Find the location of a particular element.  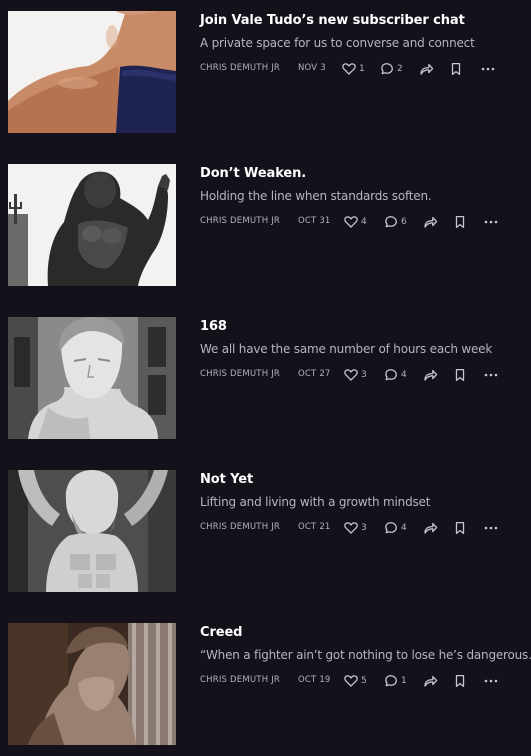

post-thumbnail-david is located at coordinates (92, 684).